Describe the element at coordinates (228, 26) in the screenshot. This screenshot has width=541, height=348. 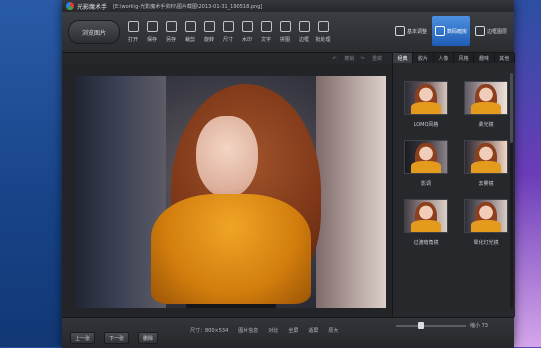
I see `resize-icon` at that location.